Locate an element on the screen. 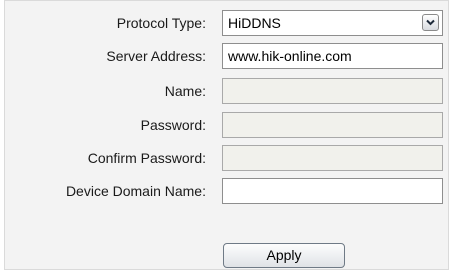 The height and width of the screenshot is (273, 453). confirm-password-input is located at coordinates (332, 158).